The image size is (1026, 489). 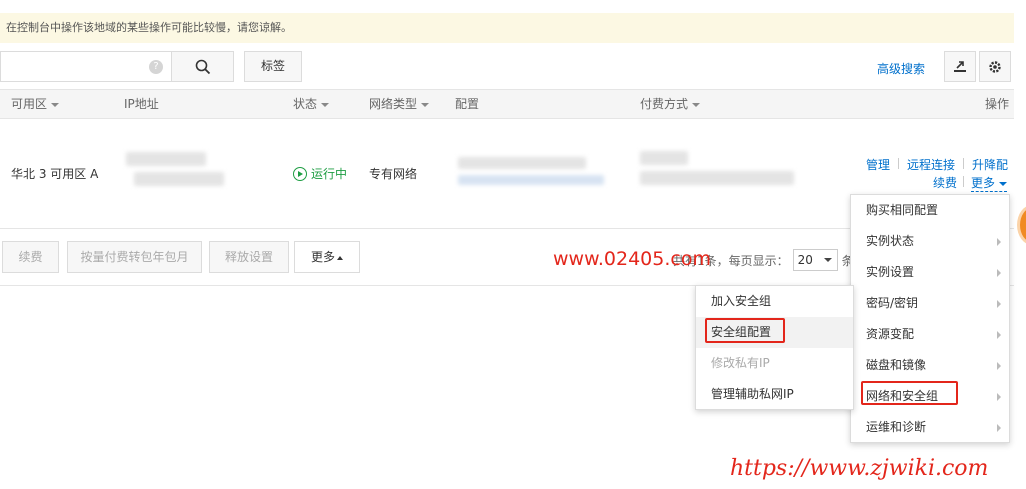 What do you see at coordinates (930, 272) in the screenshot?
I see `menu-item-instance-settings: 实例设置` at bounding box center [930, 272].